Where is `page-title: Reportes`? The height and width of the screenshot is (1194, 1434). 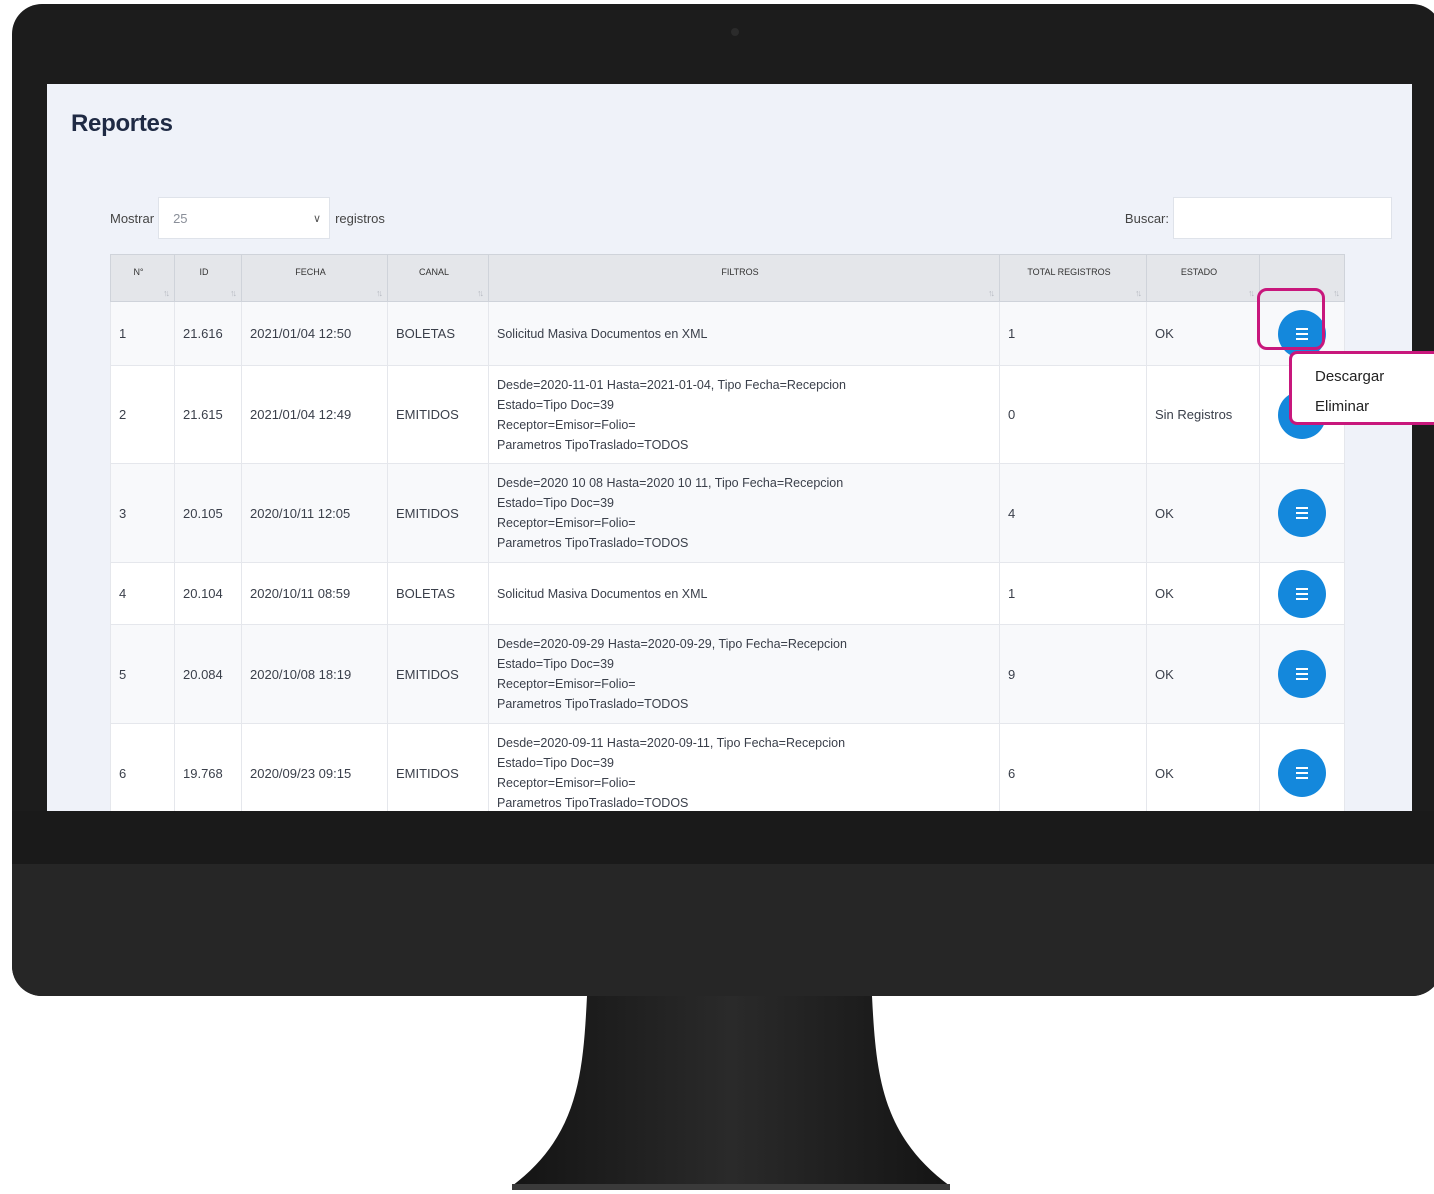 page-title: Reportes is located at coordinates (122, 123).